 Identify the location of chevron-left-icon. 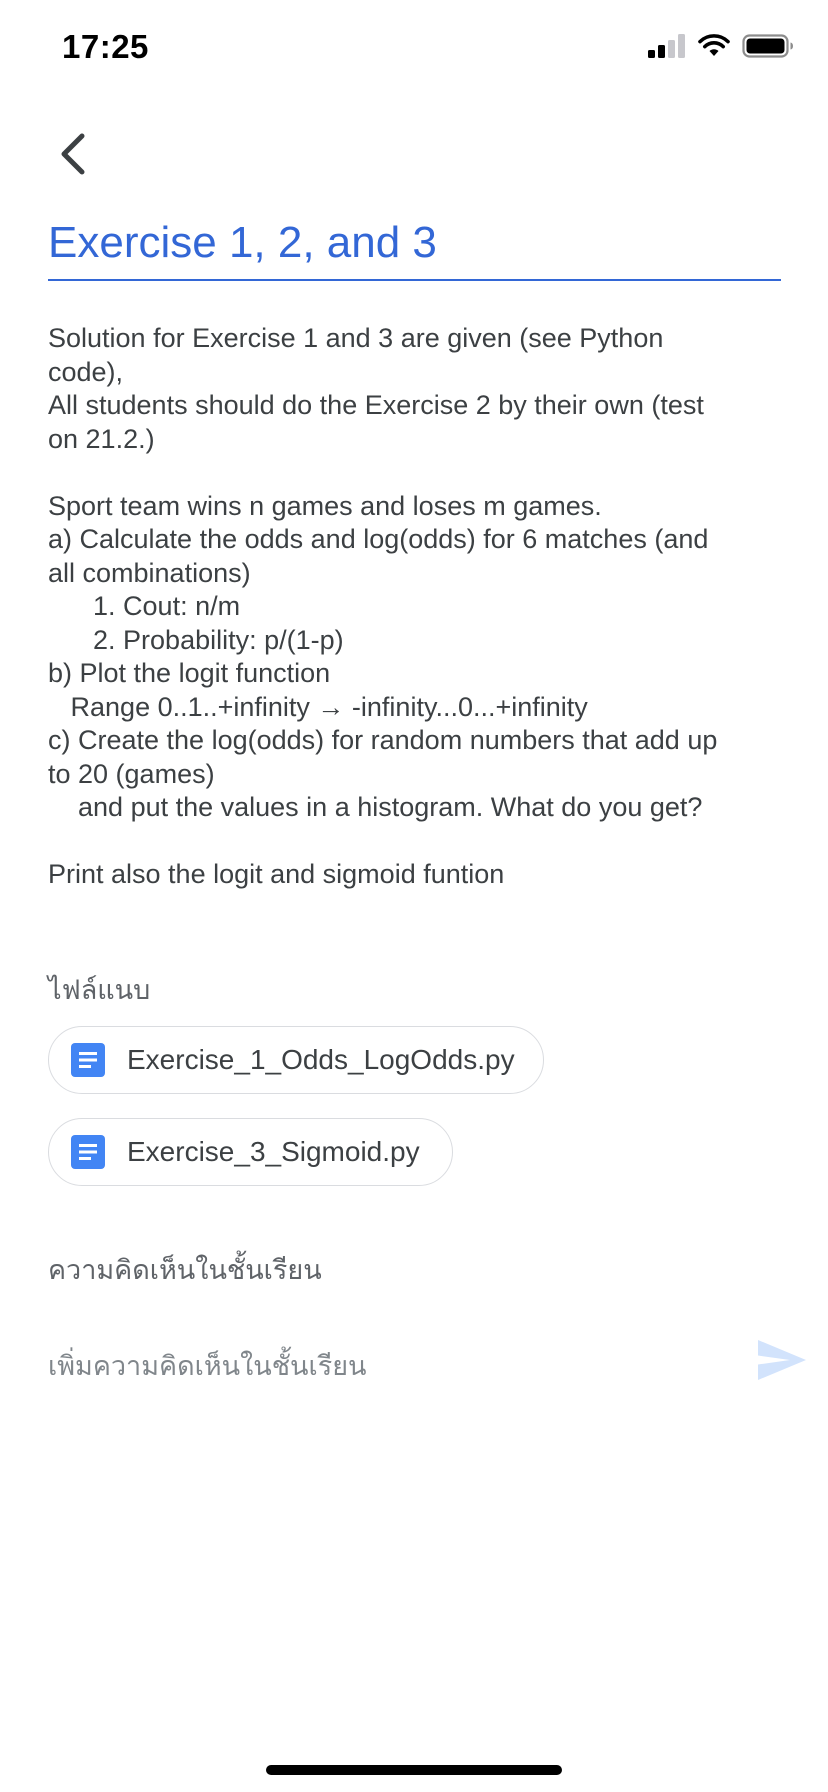
(73, 154).